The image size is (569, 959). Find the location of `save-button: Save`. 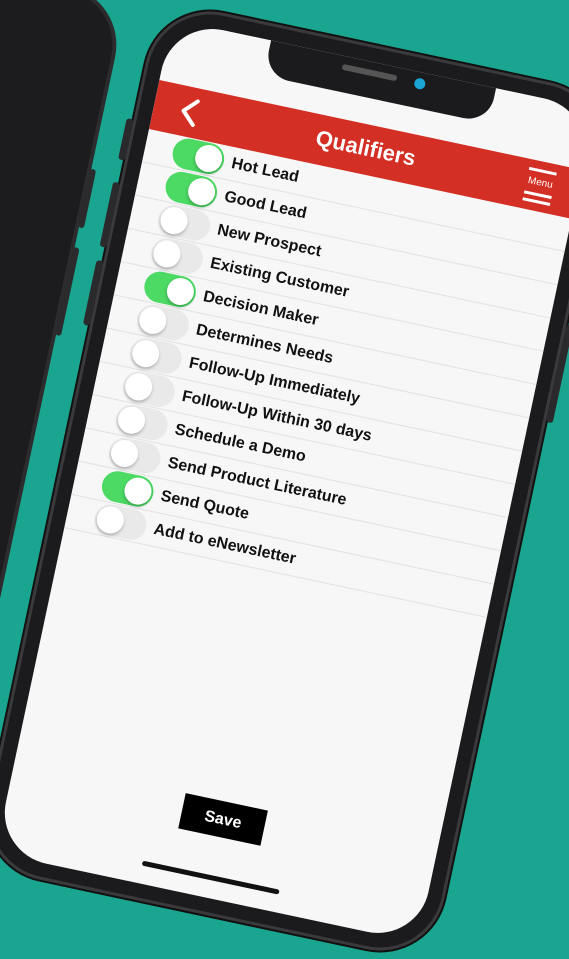

save-button: Save is located at coordinates (223, 819).